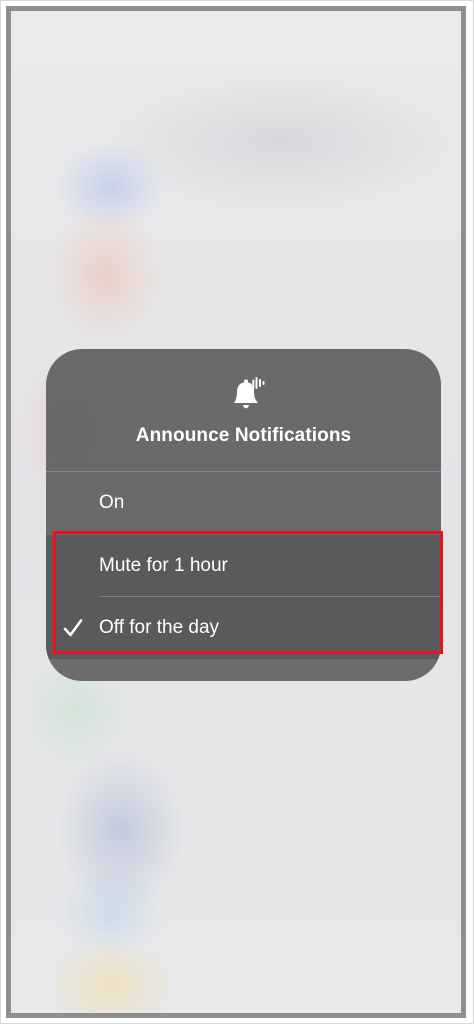  I want to click on option-off-for-the-day: Off for the day, so click(243, 628).